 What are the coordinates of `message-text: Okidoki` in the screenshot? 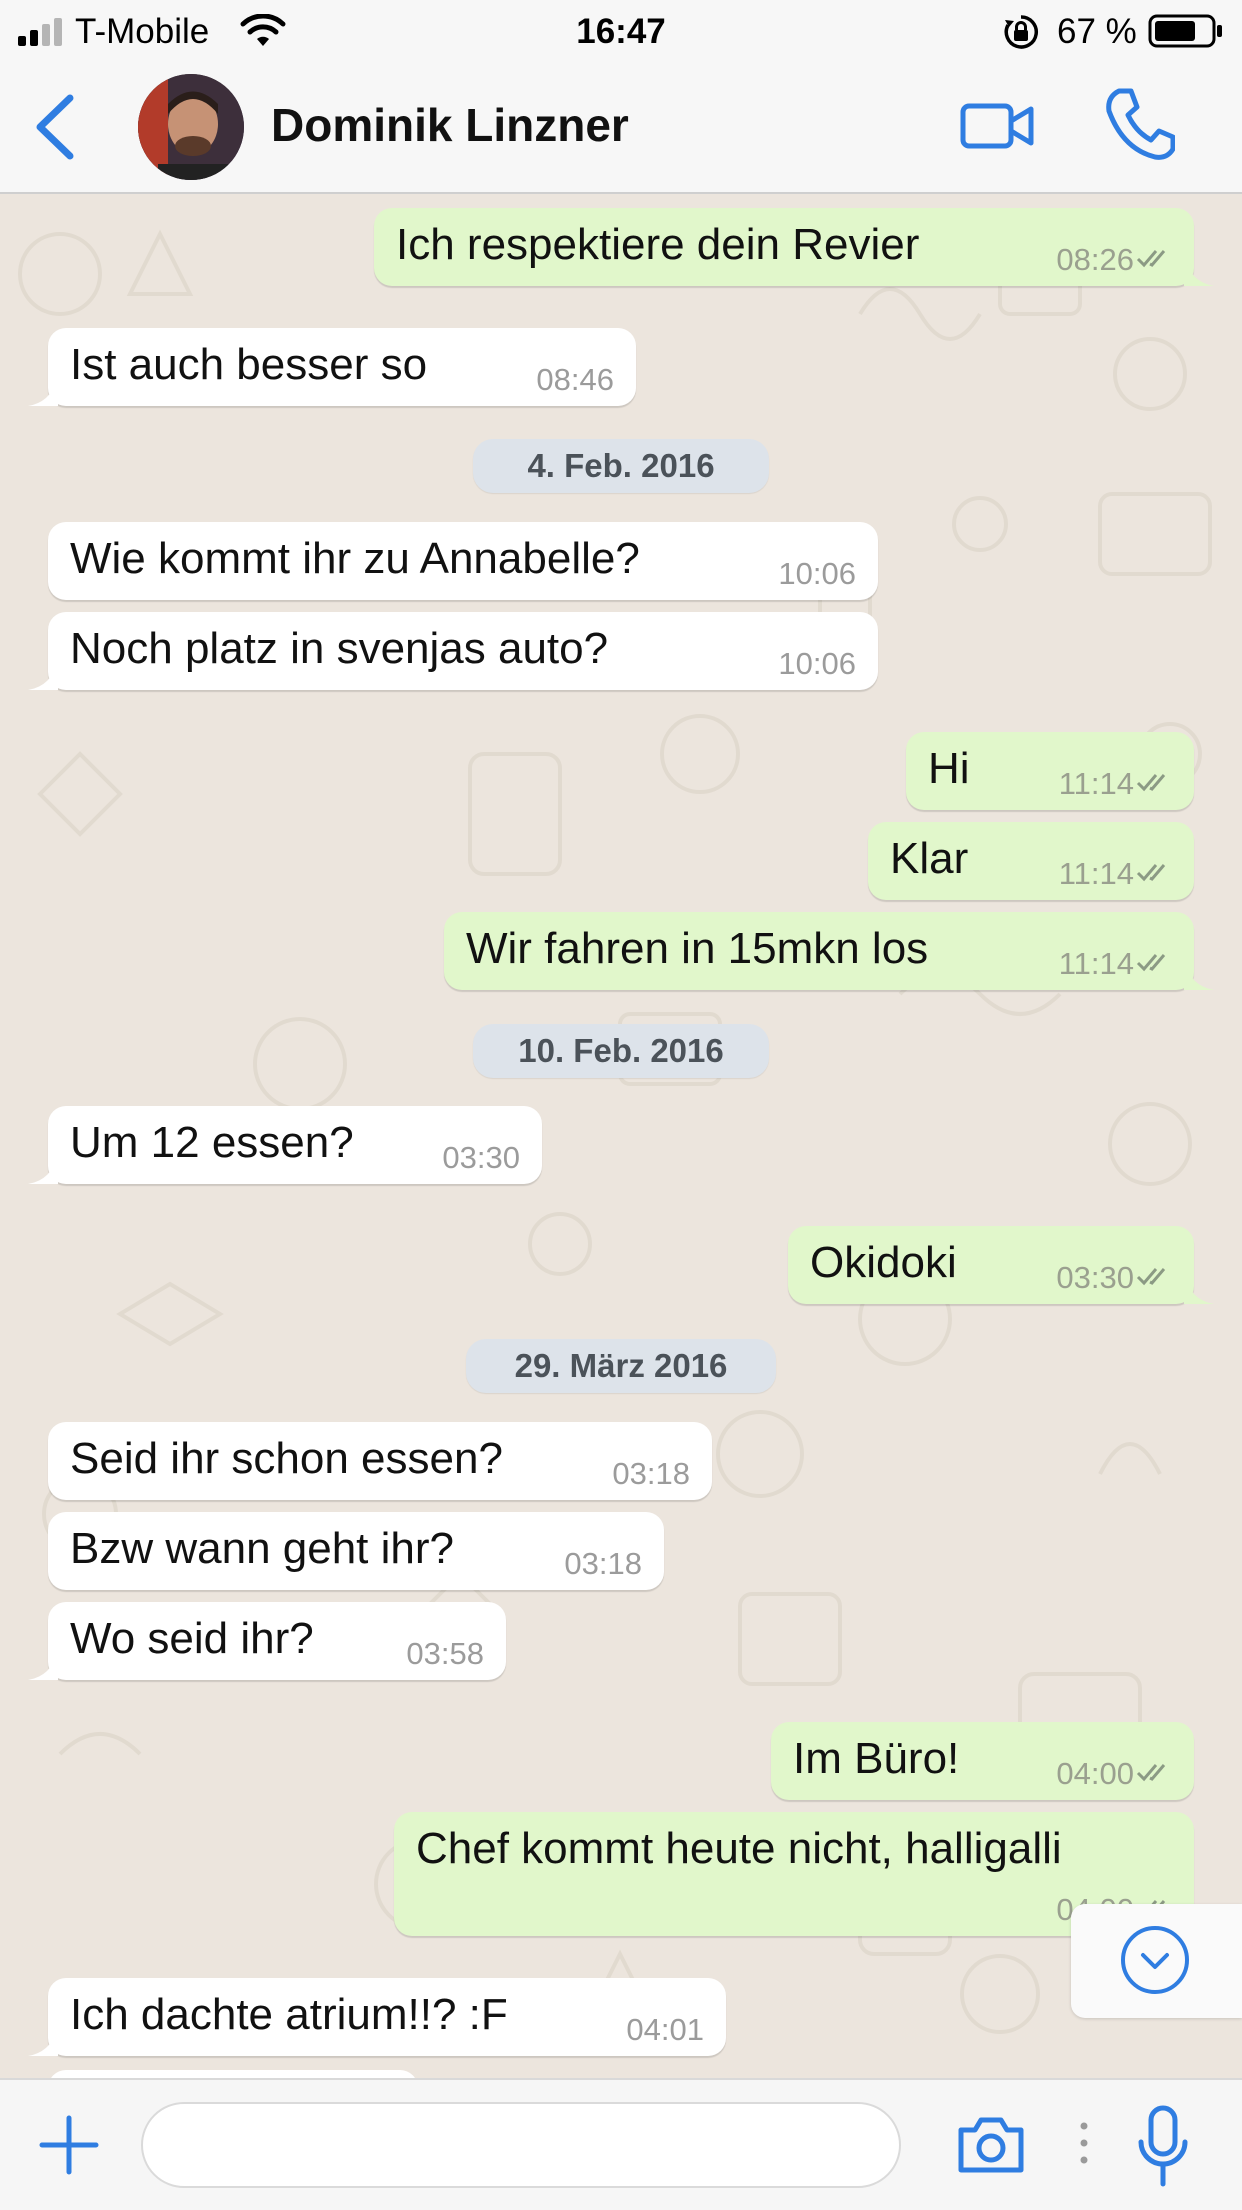 It's located at (883, 1262).